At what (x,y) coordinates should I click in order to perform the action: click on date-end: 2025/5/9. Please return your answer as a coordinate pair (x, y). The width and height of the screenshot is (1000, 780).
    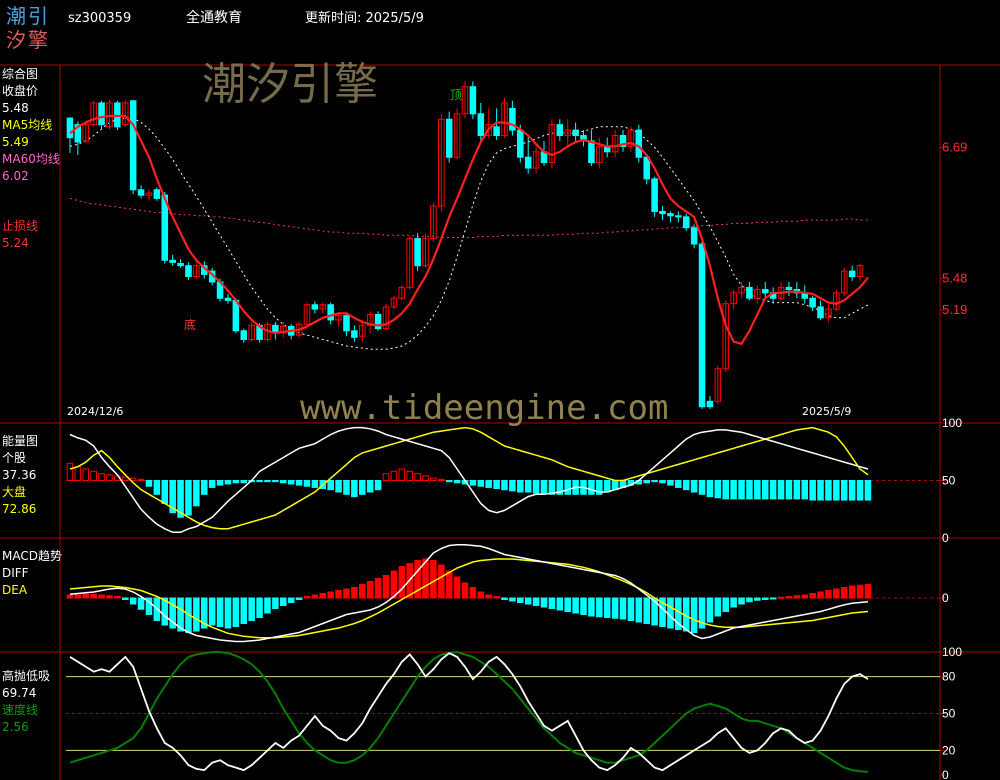
    Looking at the image, I should click on (827, 411).